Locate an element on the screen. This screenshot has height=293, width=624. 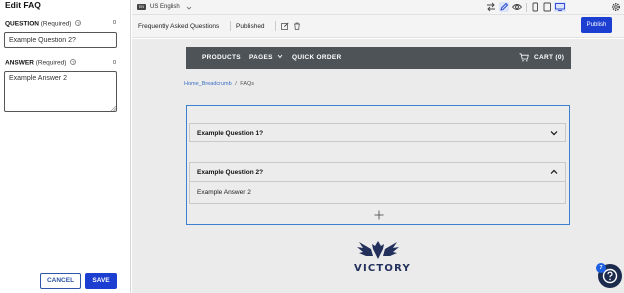
breadcrumb-current: FAQs is located at coordinates (247, 84).